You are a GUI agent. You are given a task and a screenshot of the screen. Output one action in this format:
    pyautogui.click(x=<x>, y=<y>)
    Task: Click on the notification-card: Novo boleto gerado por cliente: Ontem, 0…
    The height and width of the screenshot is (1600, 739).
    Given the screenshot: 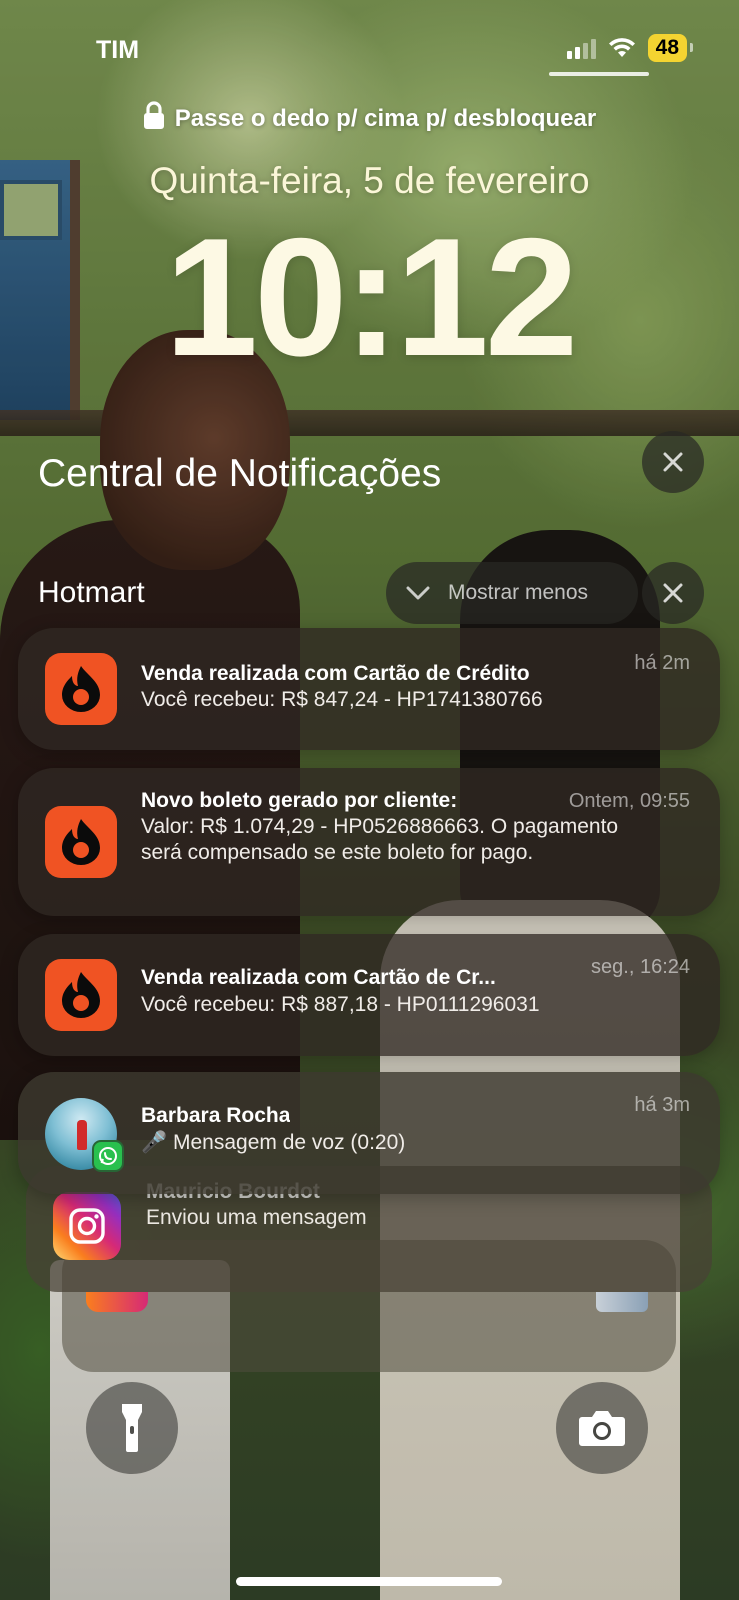 What is the action you would take?
    pyautogui.click(x=369, y=842)
    